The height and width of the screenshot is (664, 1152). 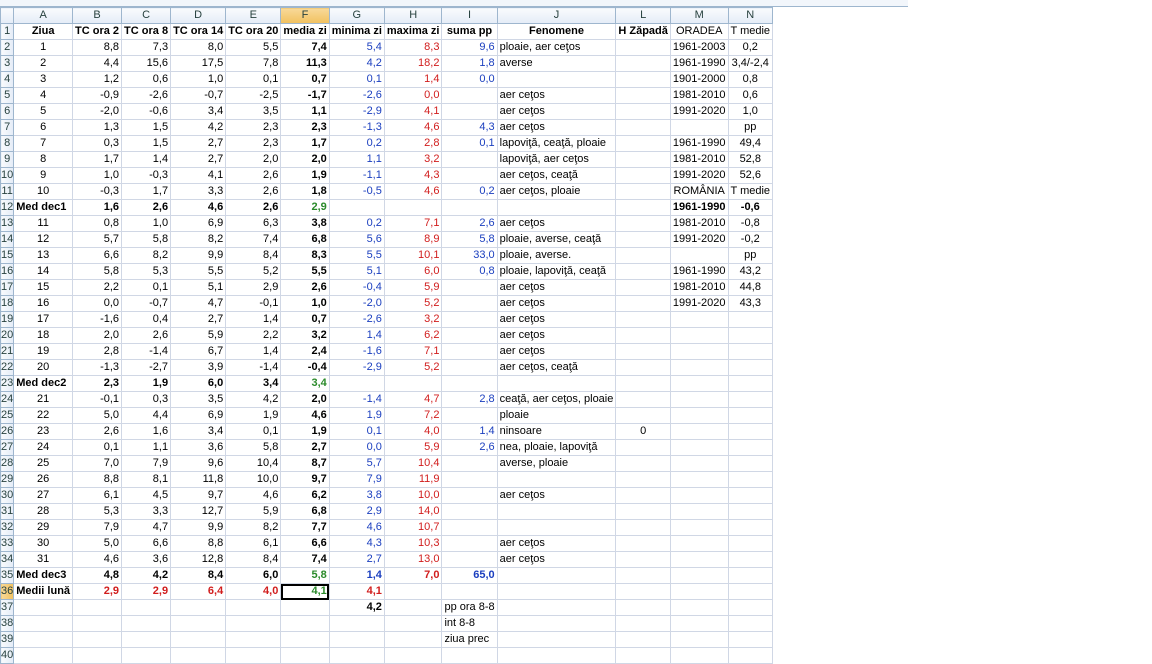 I want to click on cell-h26: 4,0, so click(x=413, y=431).